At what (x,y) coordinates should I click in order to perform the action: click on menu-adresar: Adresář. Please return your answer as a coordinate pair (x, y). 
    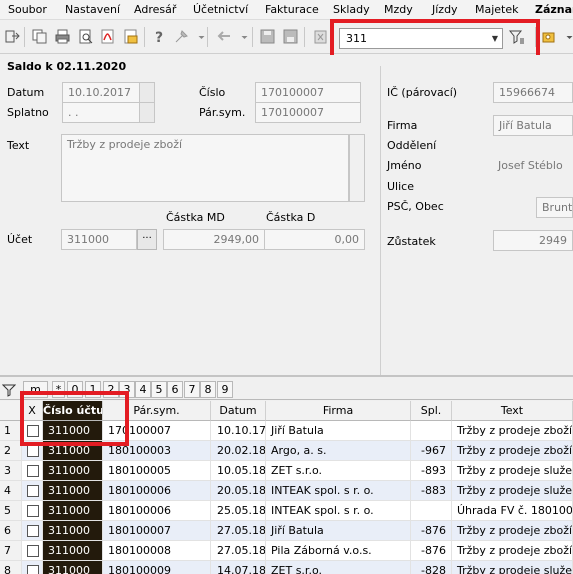
    Looking at the image, I should click on (155, 9).